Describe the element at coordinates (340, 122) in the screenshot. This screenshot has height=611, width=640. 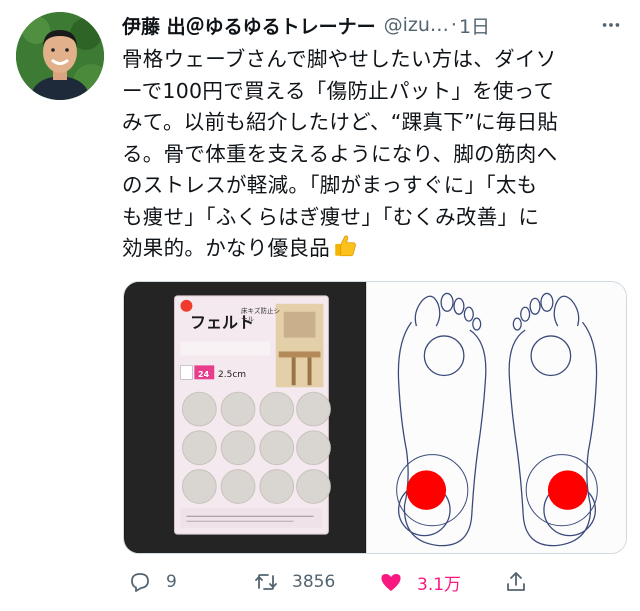
I see `tweet-line: みて。以前も紹介したけど、“踝真下”に毎日貼` at that location.